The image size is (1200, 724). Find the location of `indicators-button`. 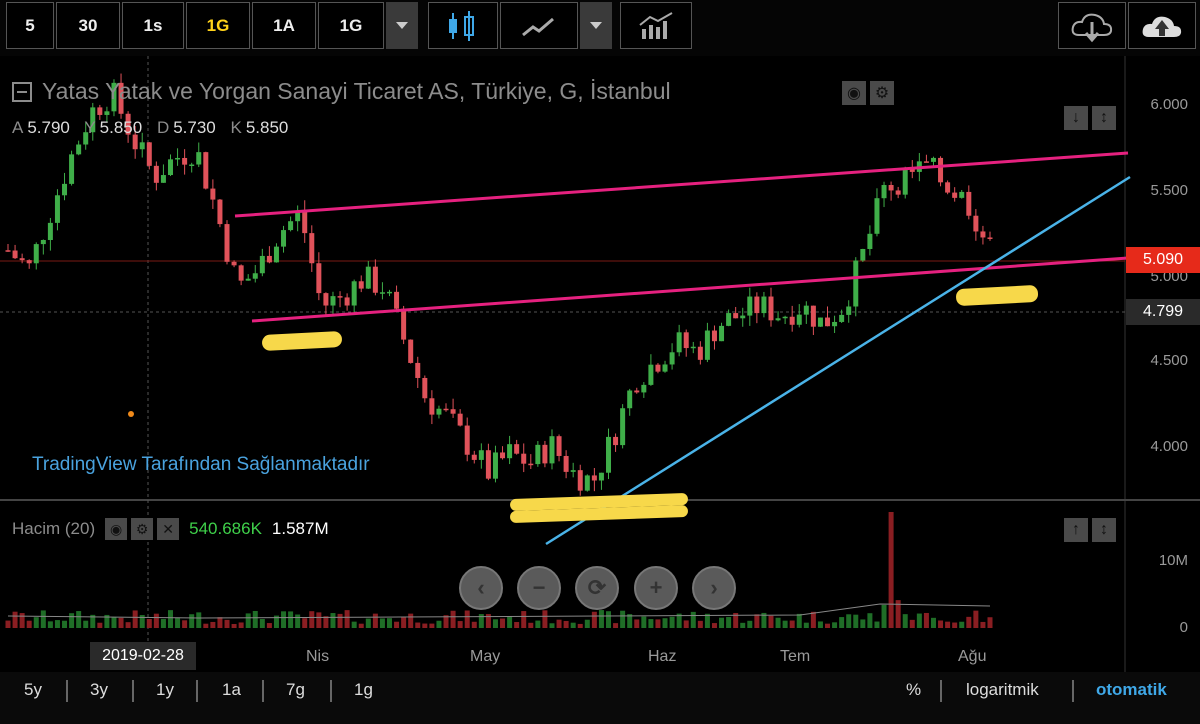

indicators-button is located at coordinates (656, 25).